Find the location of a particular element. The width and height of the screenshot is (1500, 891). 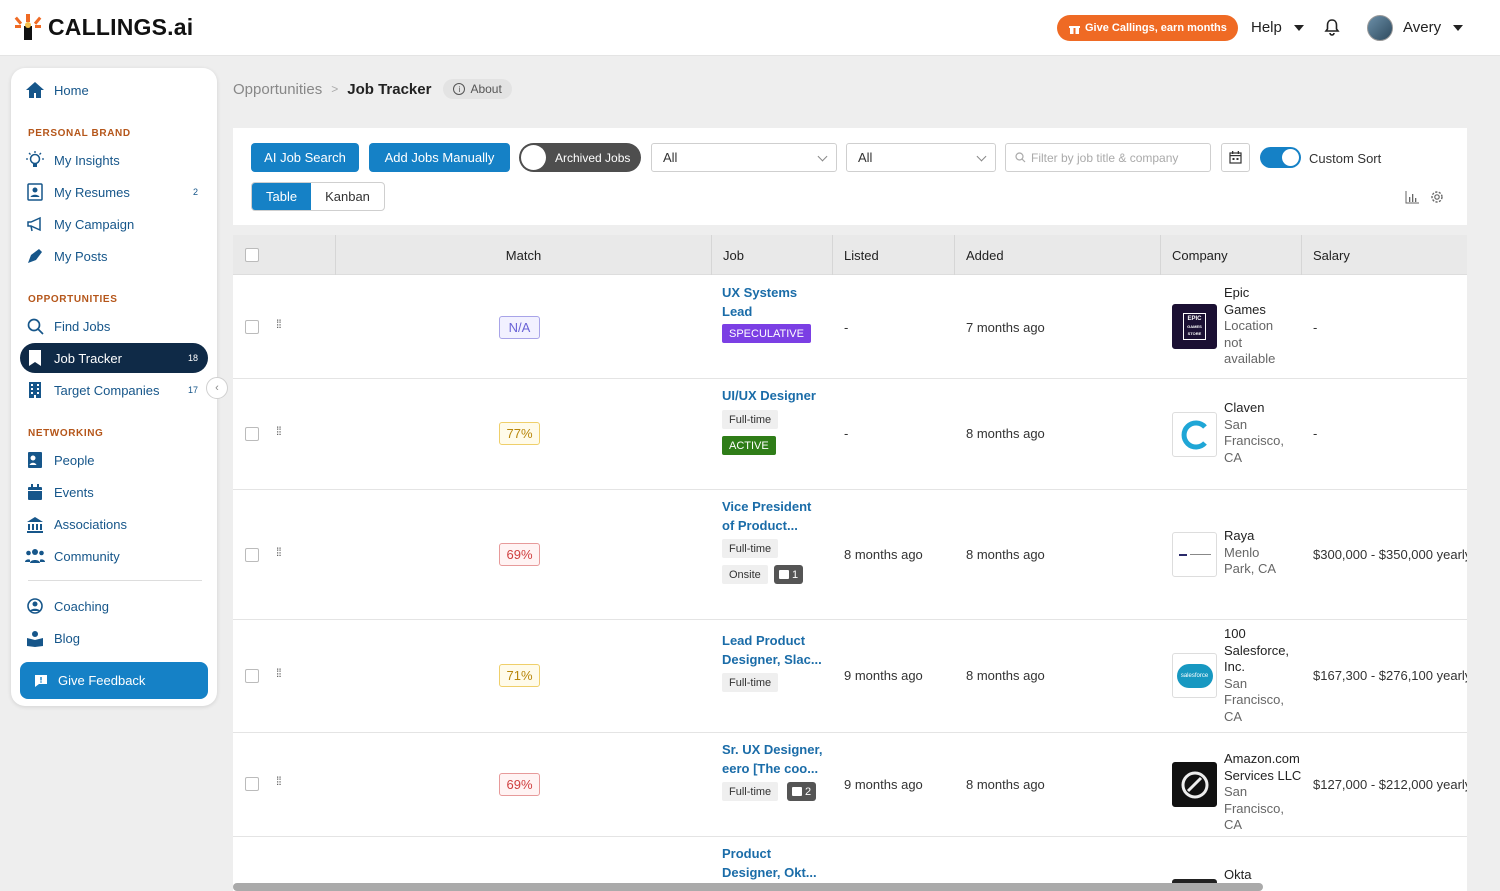

date-filter-button is located at coordinates (1235, 157).